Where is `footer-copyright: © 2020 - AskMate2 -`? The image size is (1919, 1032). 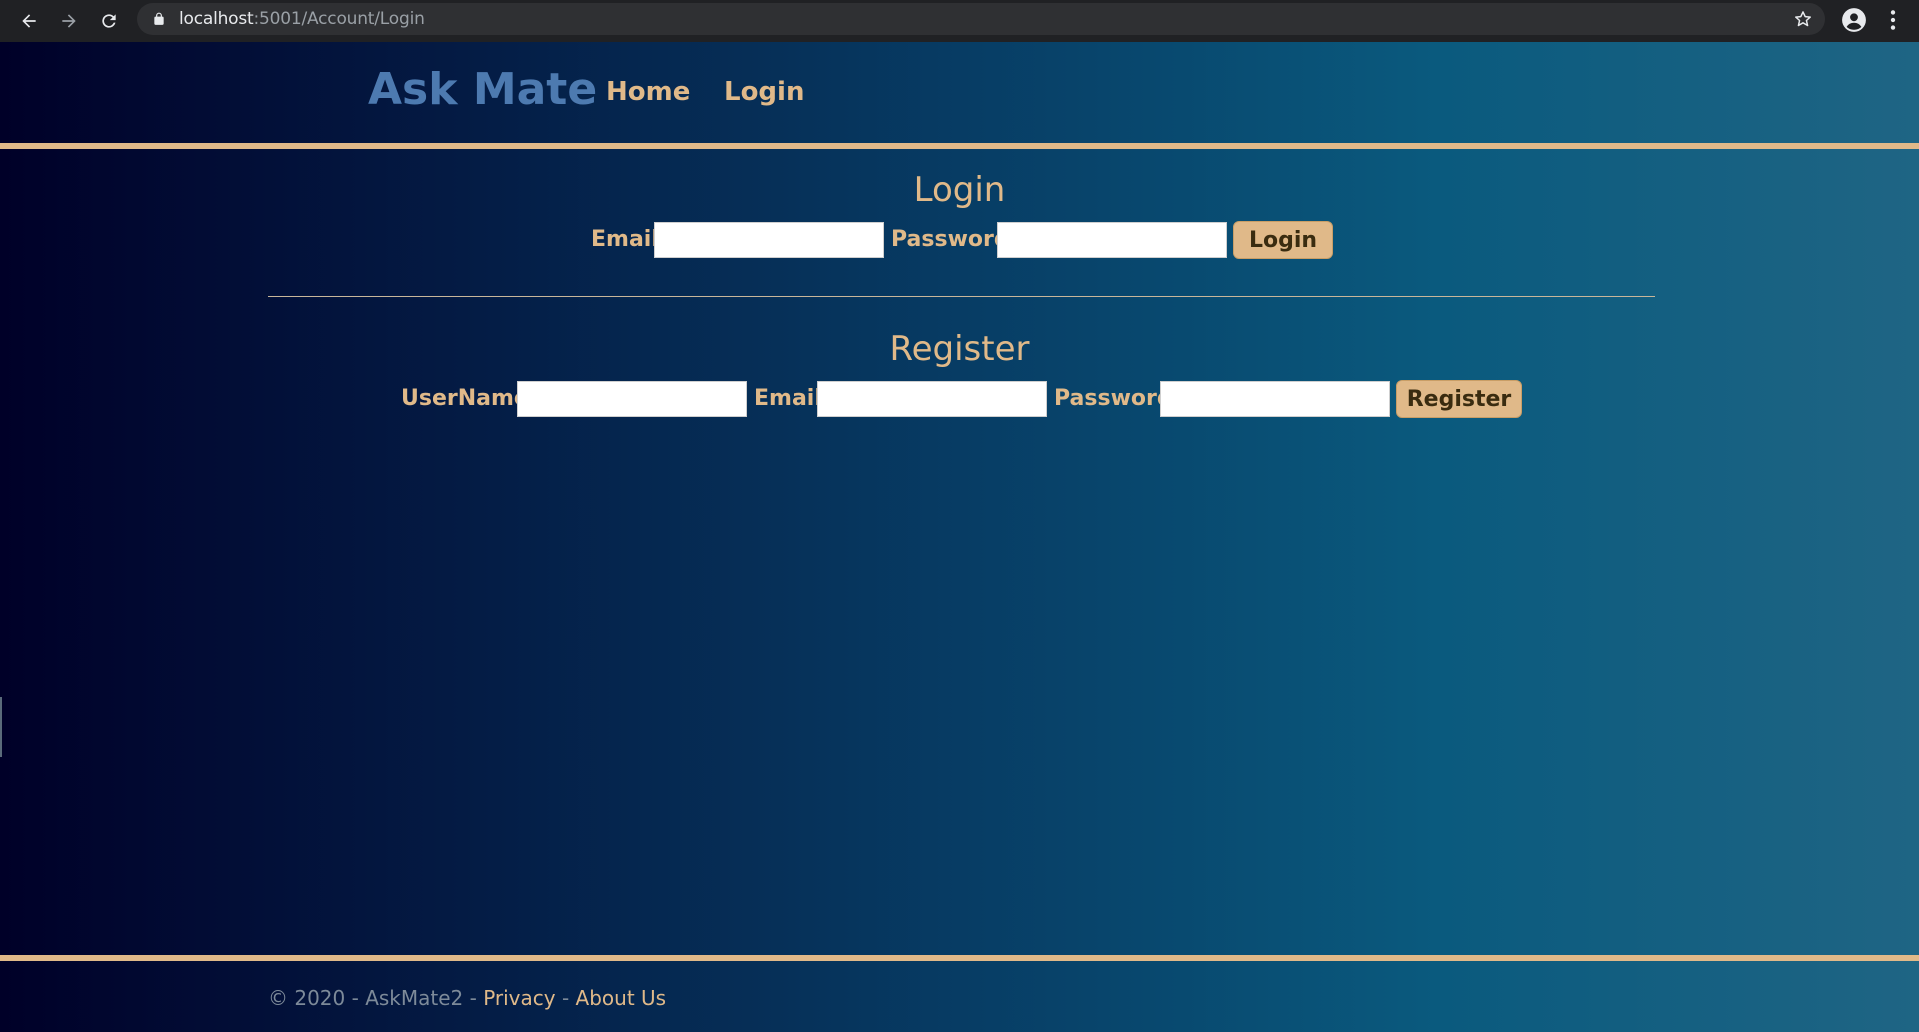 footer-copyright: © 2020 - AskMate2 - is located at coordinates (376, 998).